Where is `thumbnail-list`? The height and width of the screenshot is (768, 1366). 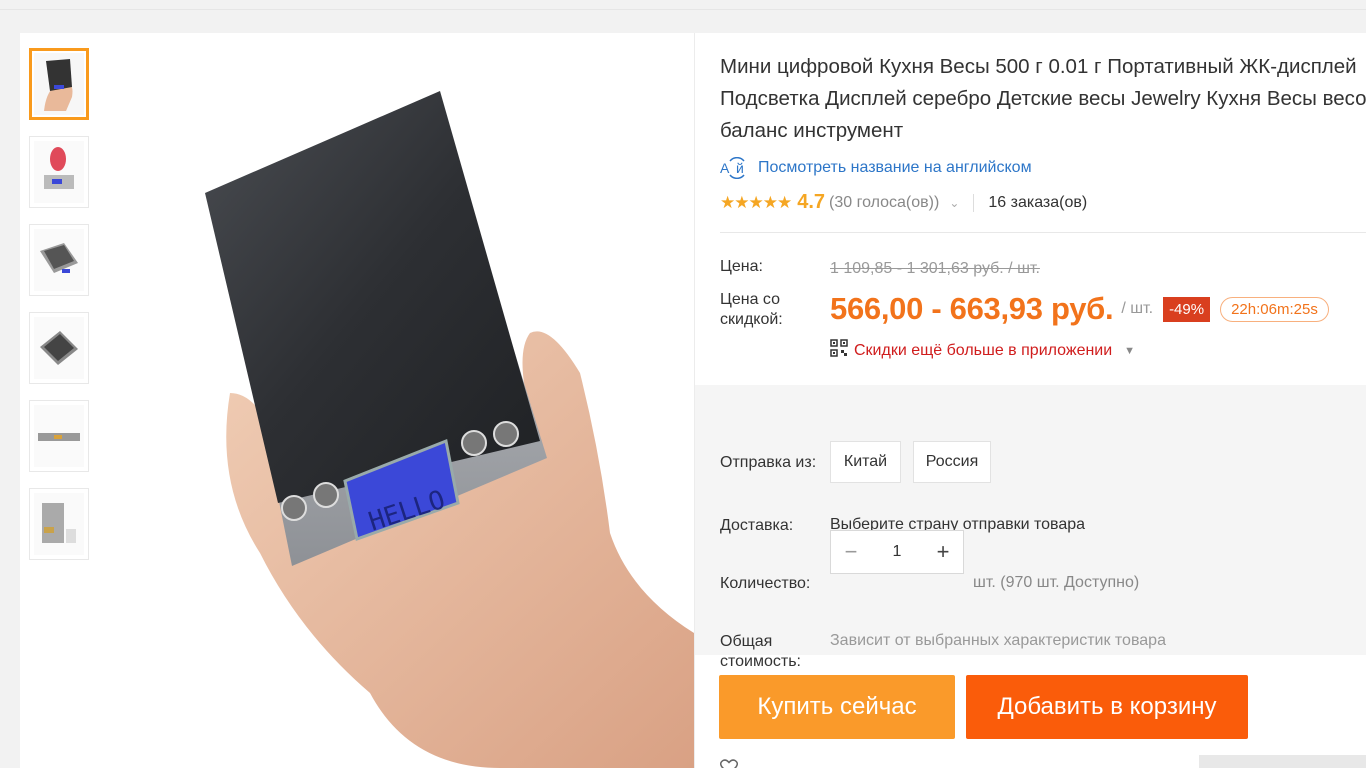
thumbnail-list is located at coordinates (59, 312).